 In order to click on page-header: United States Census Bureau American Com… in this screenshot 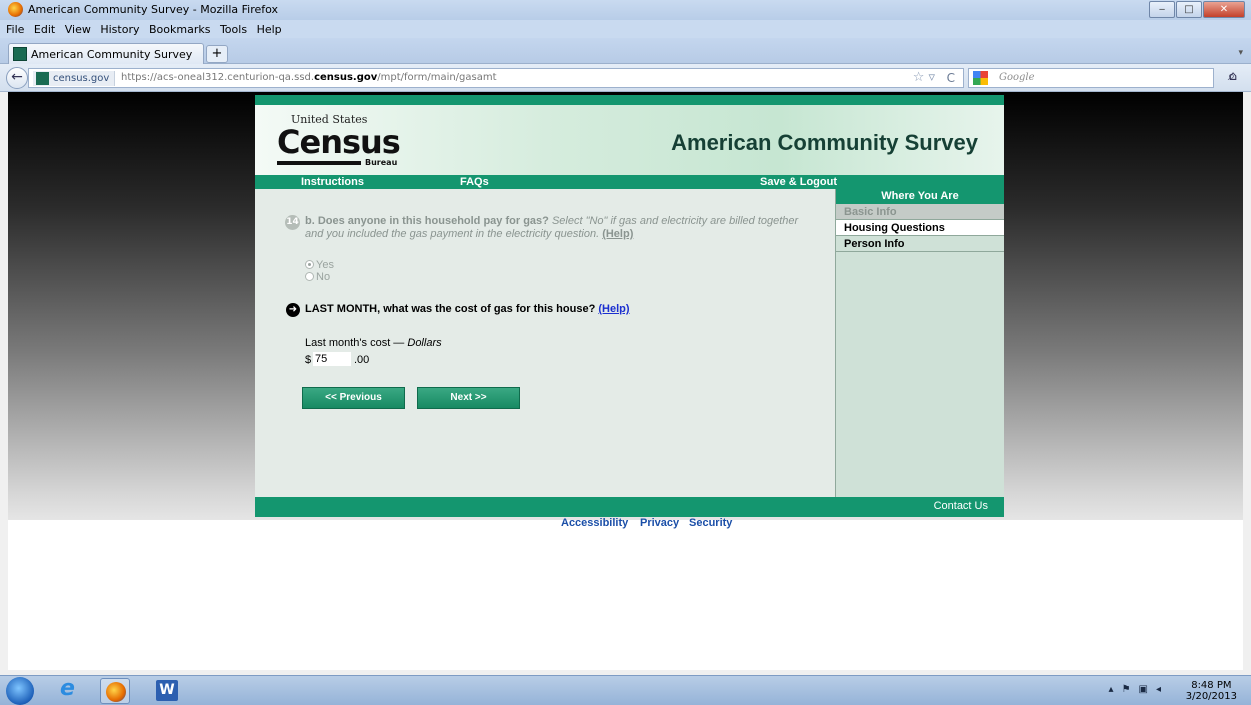, I will do `click(629, 140)`.